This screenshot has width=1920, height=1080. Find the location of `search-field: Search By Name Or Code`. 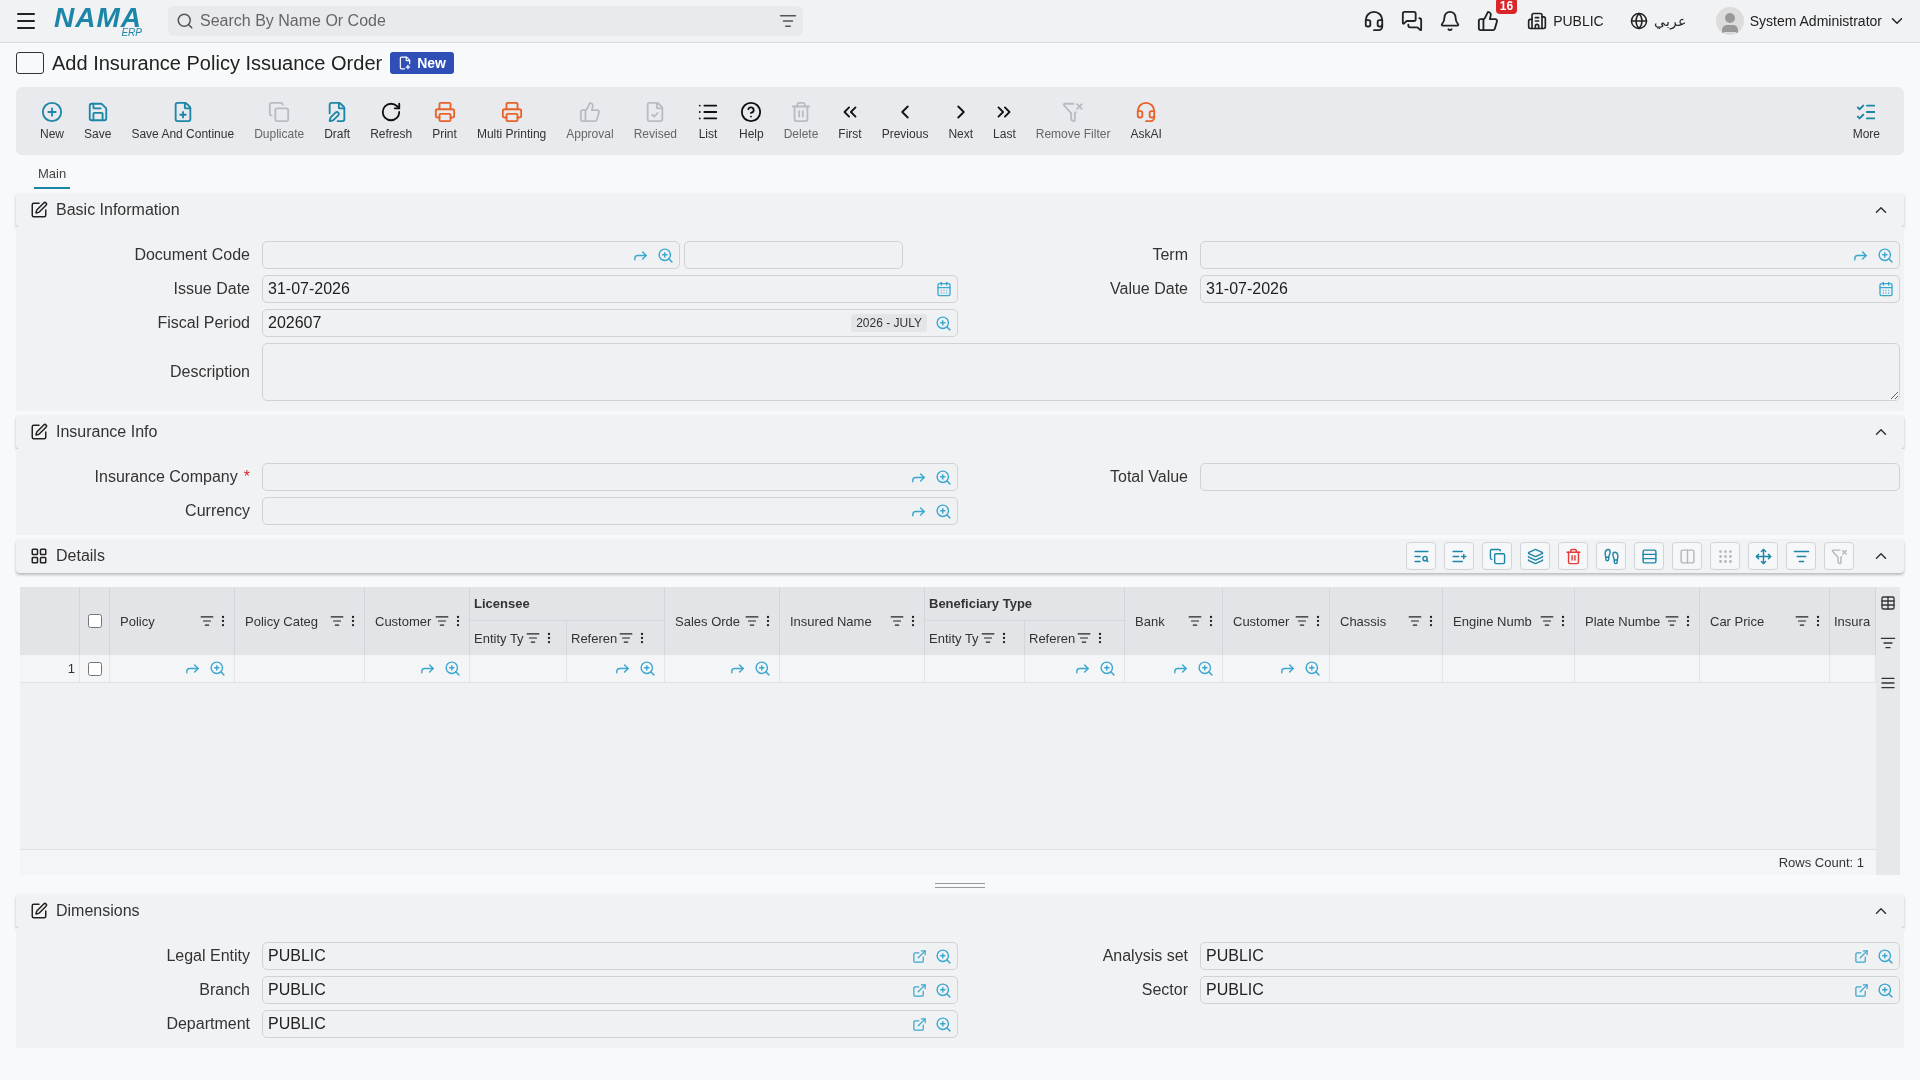

search-field: Search By Name Or Code is located at coordinates (485, 21).